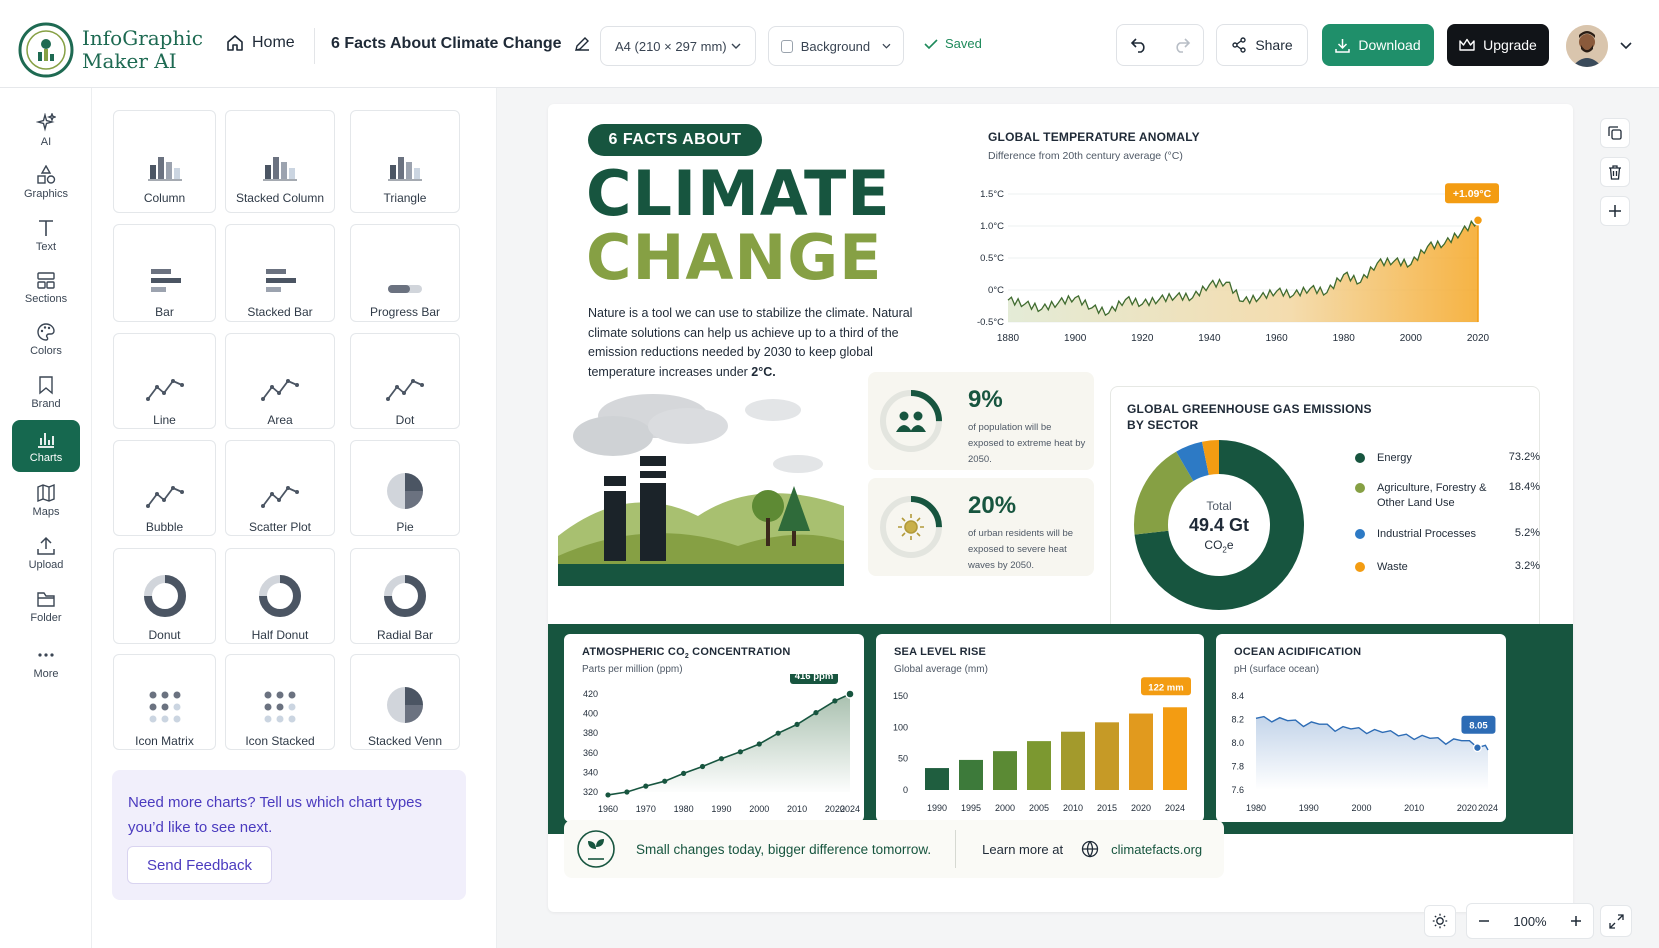  Describe the element at coordinates (1309, 808) in the screenshot. I see `ocean-x-tick: 1990` at that location.